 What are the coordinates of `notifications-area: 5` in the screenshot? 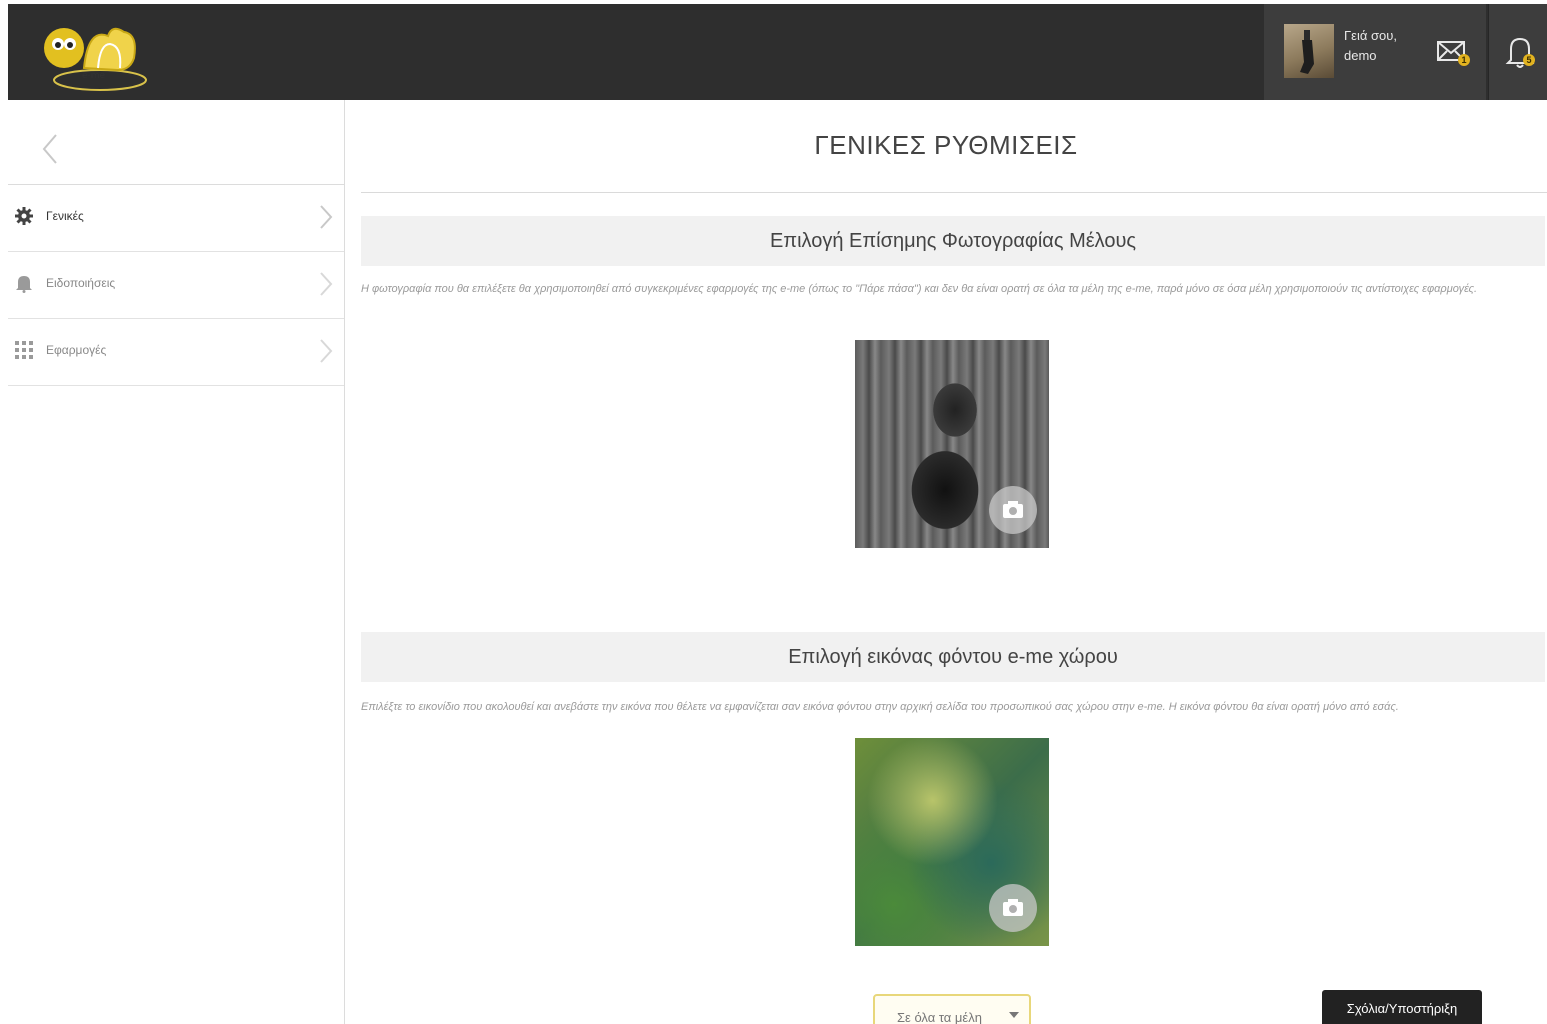 It's located at (1517, 52).